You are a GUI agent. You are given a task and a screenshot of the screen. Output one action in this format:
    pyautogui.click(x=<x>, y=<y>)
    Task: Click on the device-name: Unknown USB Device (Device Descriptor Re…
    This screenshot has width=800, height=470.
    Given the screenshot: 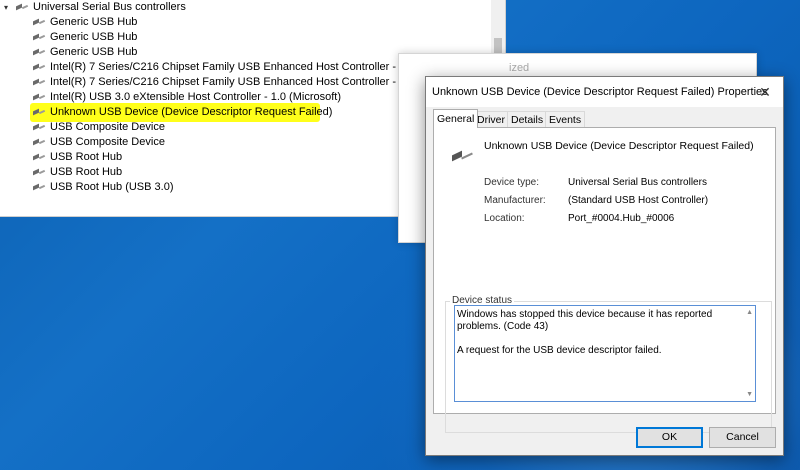 What is the action you would take?
    pyautogui.click(x=619, y=146)
    